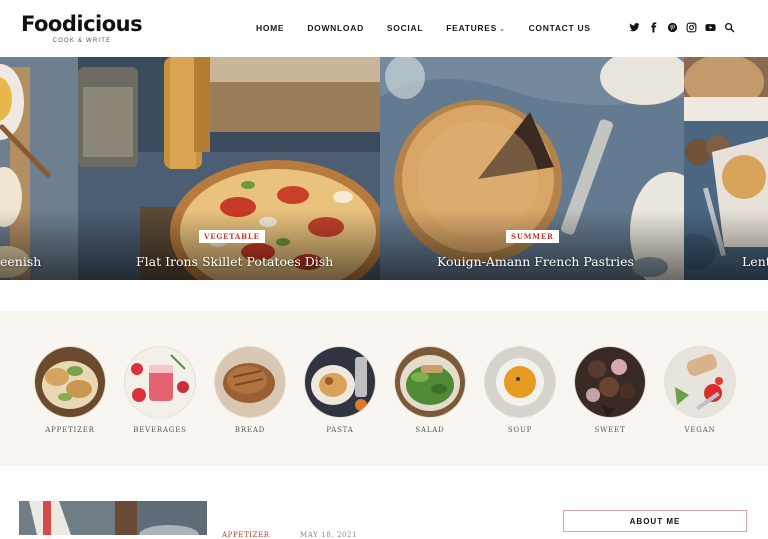 The width and height of the screenshot is (768, 539). Describe the element at coordinates (634, 27) in the screenshot. I see `twitter-icon` at that location.